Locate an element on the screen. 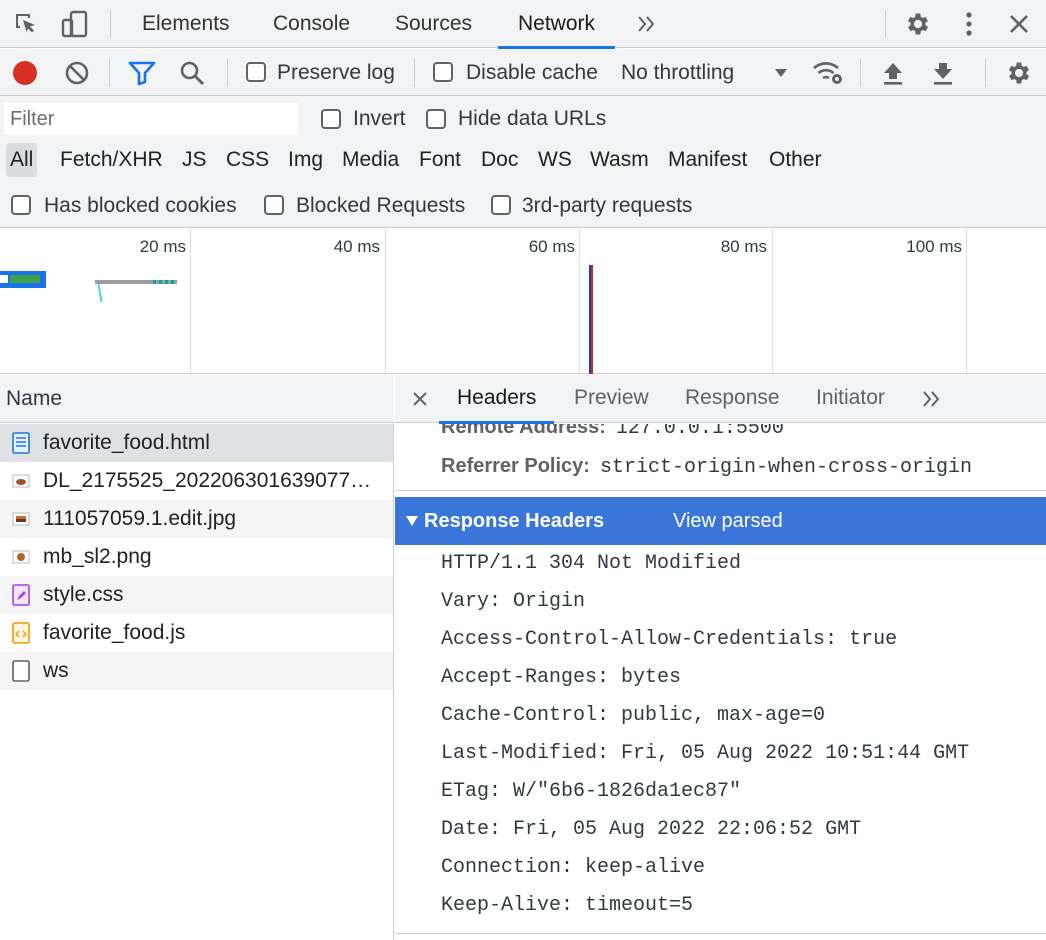 The height and width of the screenshot is (940, 1046). tab-preview: Preview is located at coordinates (611, 399).